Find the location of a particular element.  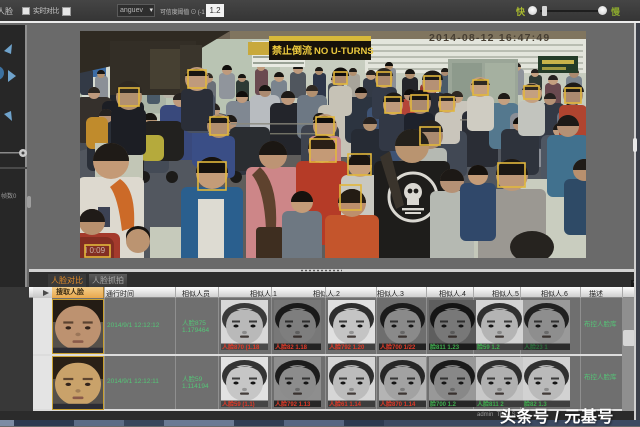

svg-text: 2014-08-12 16:47:49 is located at coordinates (489, 38).